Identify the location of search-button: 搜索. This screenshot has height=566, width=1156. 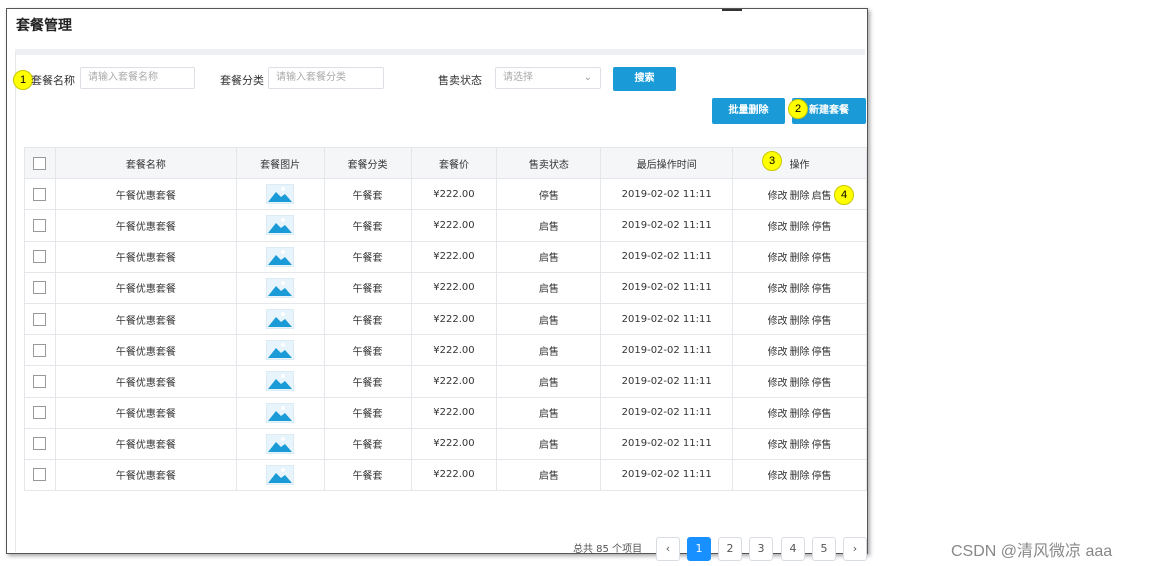
(644, 79).